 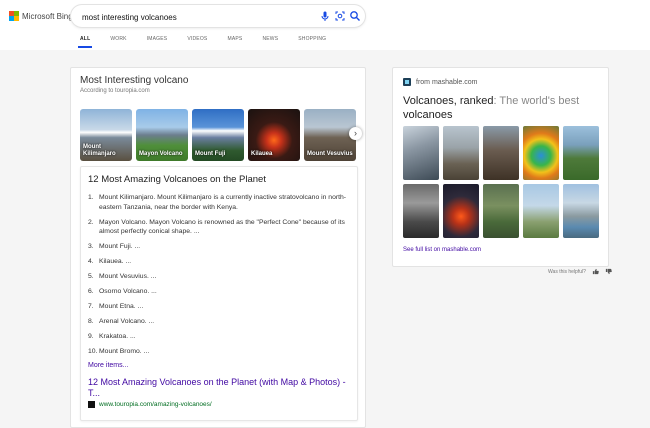 What do you see at coordinates (608, 271) in the screenshot?
I see `thumbs-down-icon` at bounding box center [608, 271].